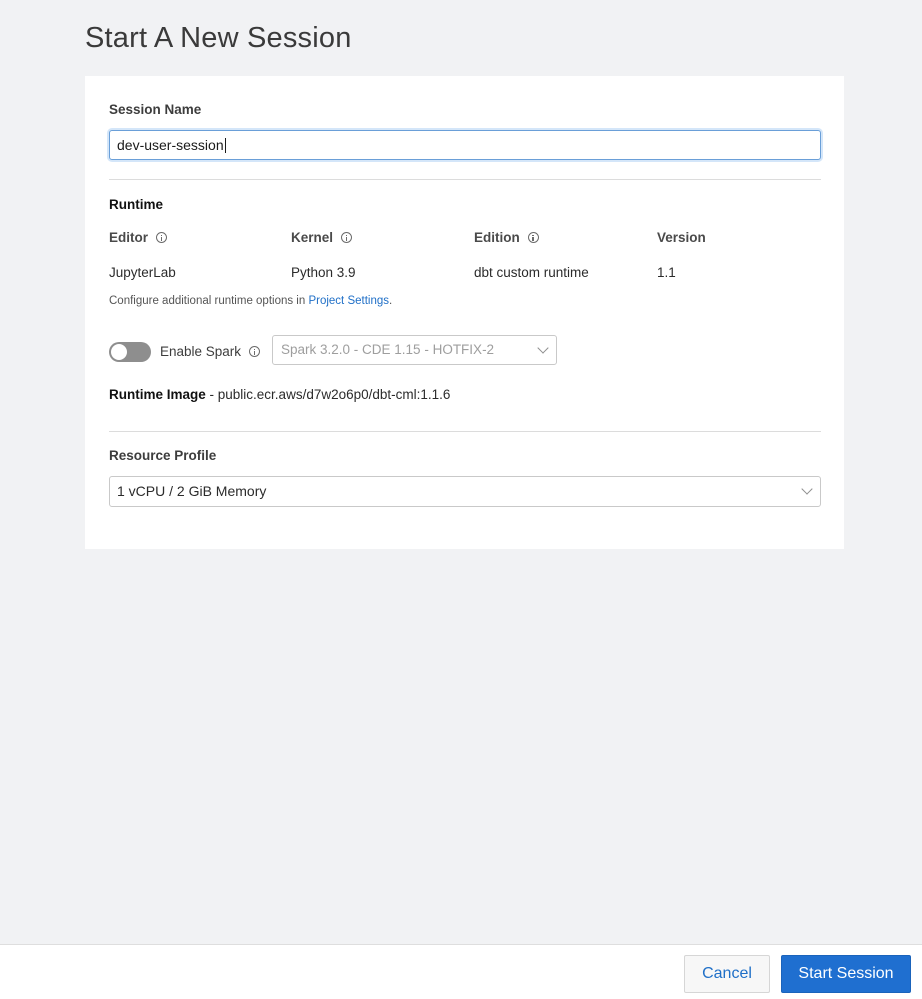  Describe the element at coordinates (130, 352) in the screenshot. I see `enable-spark-toggle` at that location.